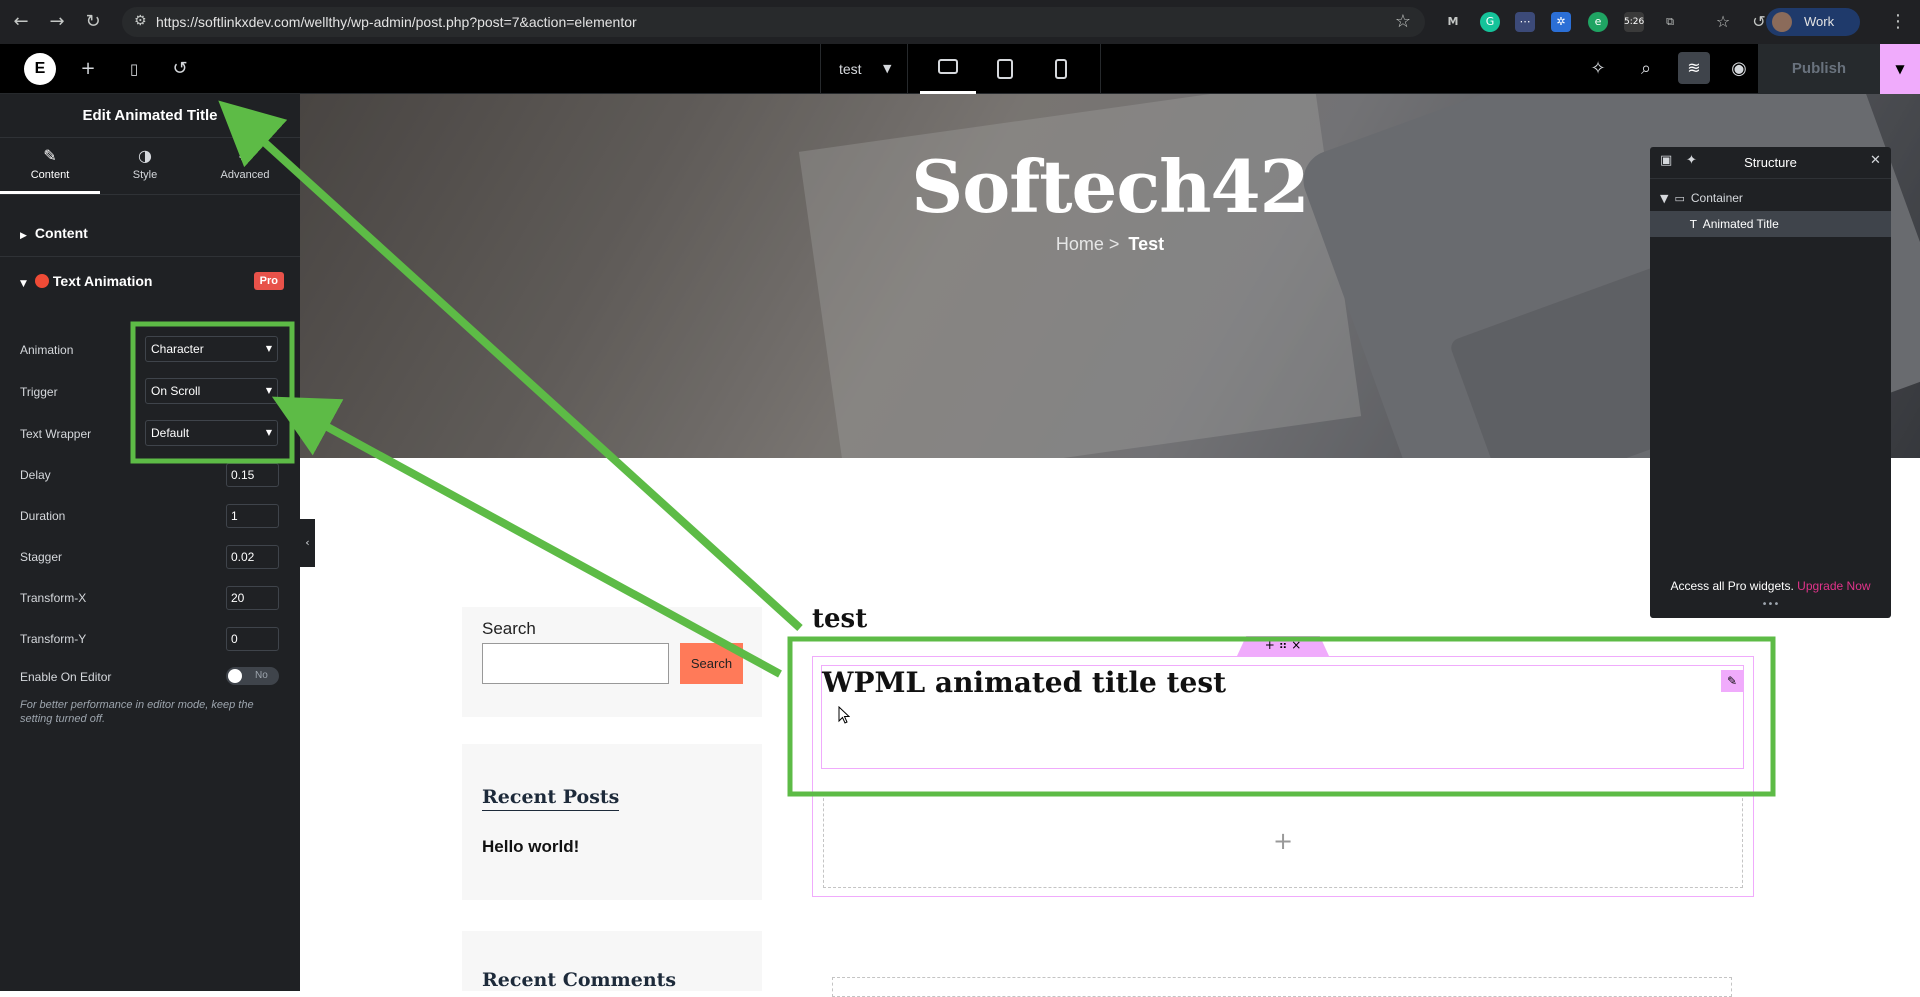  I want to click on elementor-topbar: E + ▯ ↺ test ▼ ✧ ⌕ ≋ ◉ Publish ▼, so click(960, 69).